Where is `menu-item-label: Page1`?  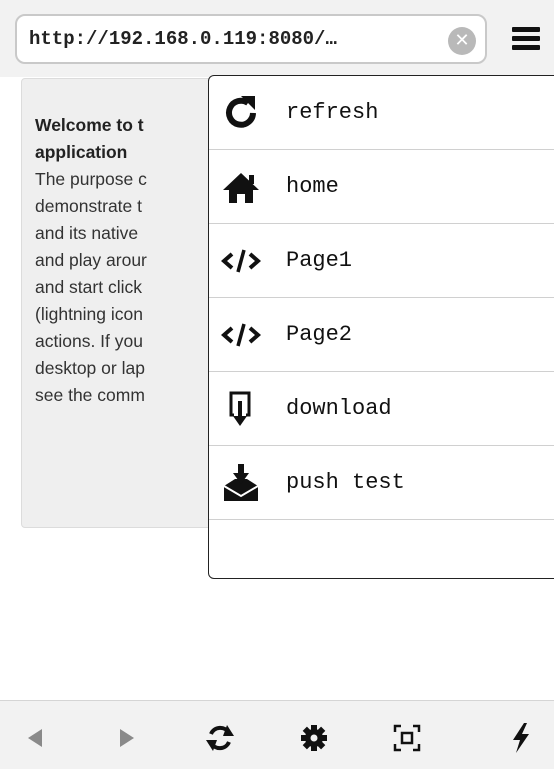 menu-item-label: Page1 is located at coordinates (319, 260).